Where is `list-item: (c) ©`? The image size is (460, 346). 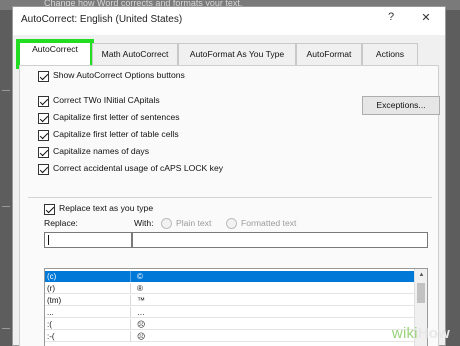
list-item: (c) © is located at coordinates (230, 276).